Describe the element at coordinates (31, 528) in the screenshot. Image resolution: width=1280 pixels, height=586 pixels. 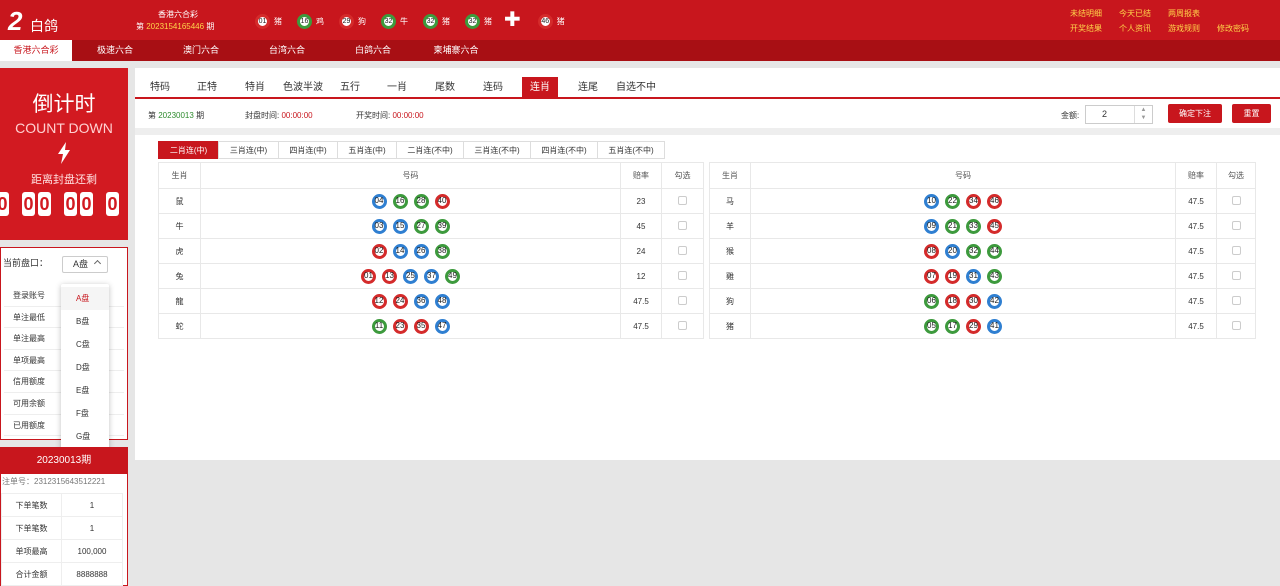
I see `order-label: 下单笔数` at that location.